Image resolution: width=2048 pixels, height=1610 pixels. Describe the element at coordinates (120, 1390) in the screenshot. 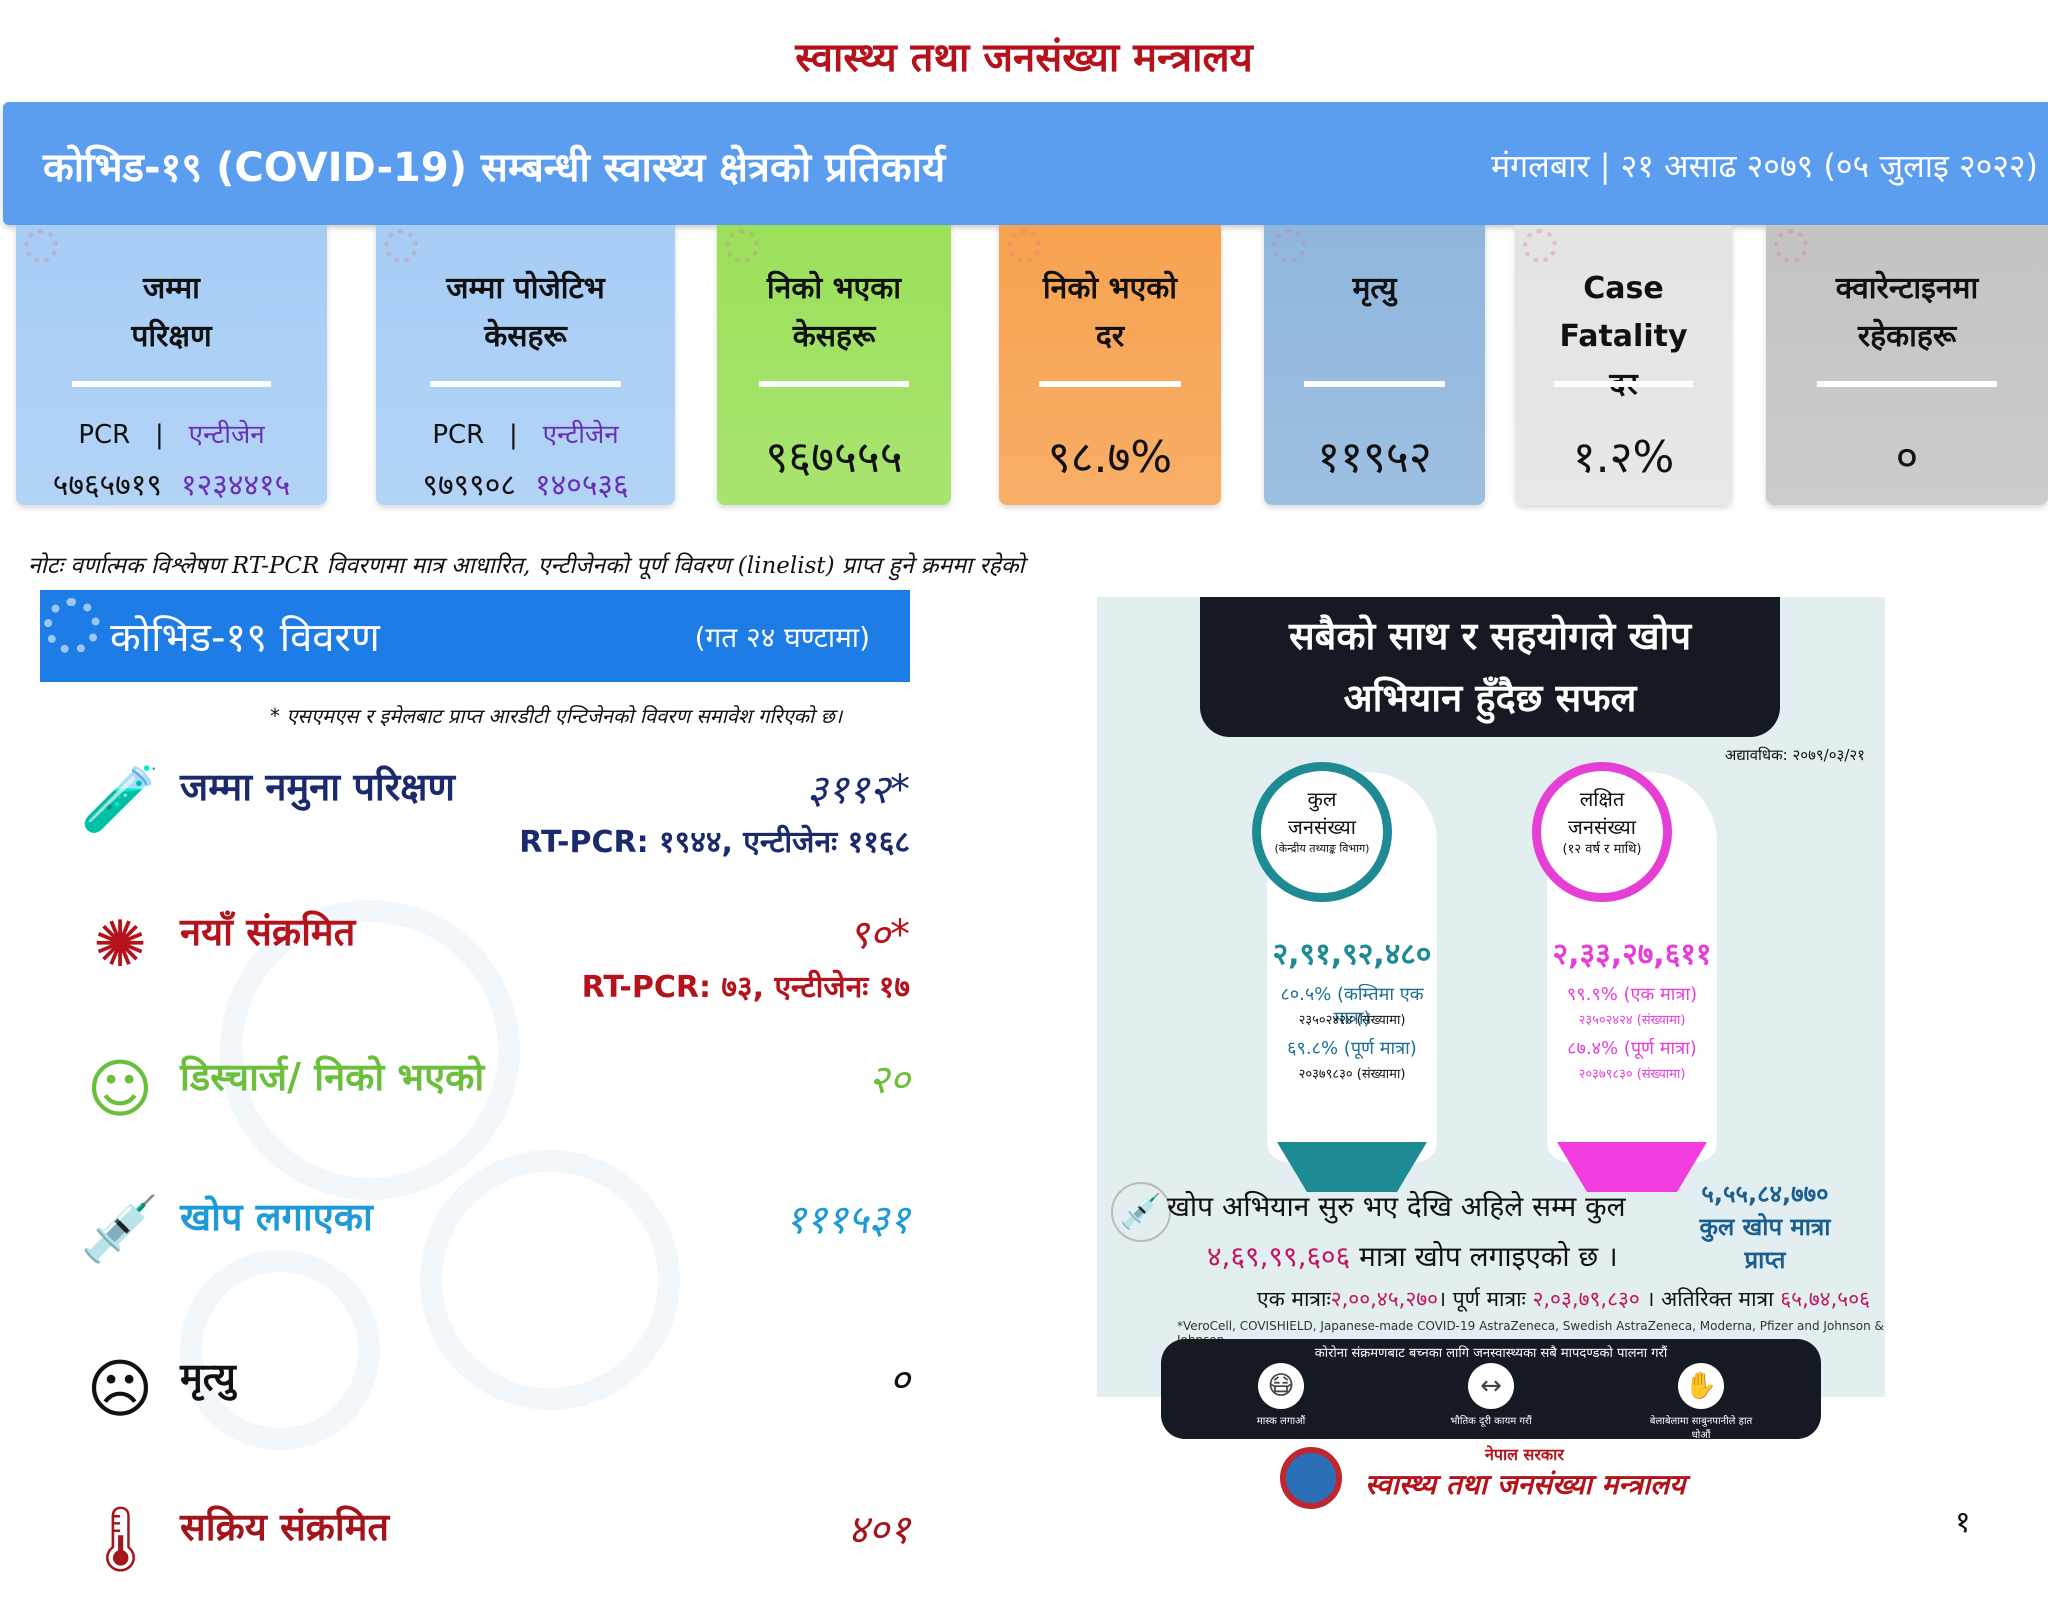

I see `sad-icon: ☹` at that location.